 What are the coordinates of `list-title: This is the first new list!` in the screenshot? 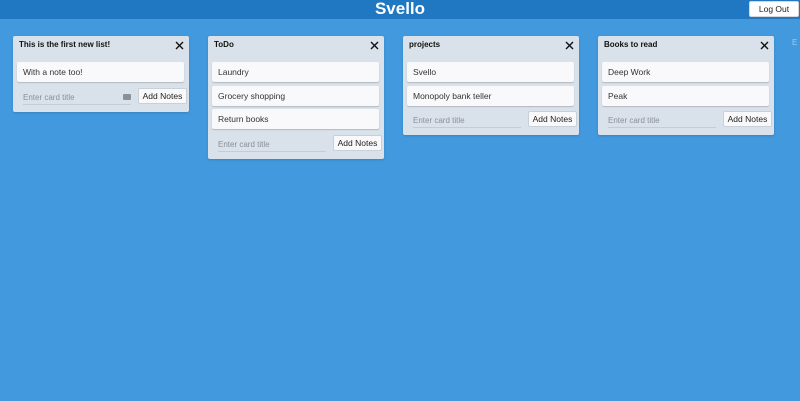 It's located at (65, 44).